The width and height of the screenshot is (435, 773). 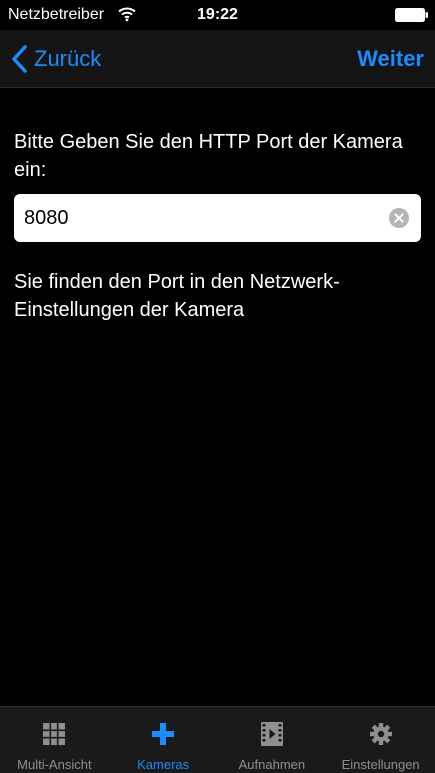 I want to click on tab-label: Multi-Ansicht, so click(x=54, y=764).